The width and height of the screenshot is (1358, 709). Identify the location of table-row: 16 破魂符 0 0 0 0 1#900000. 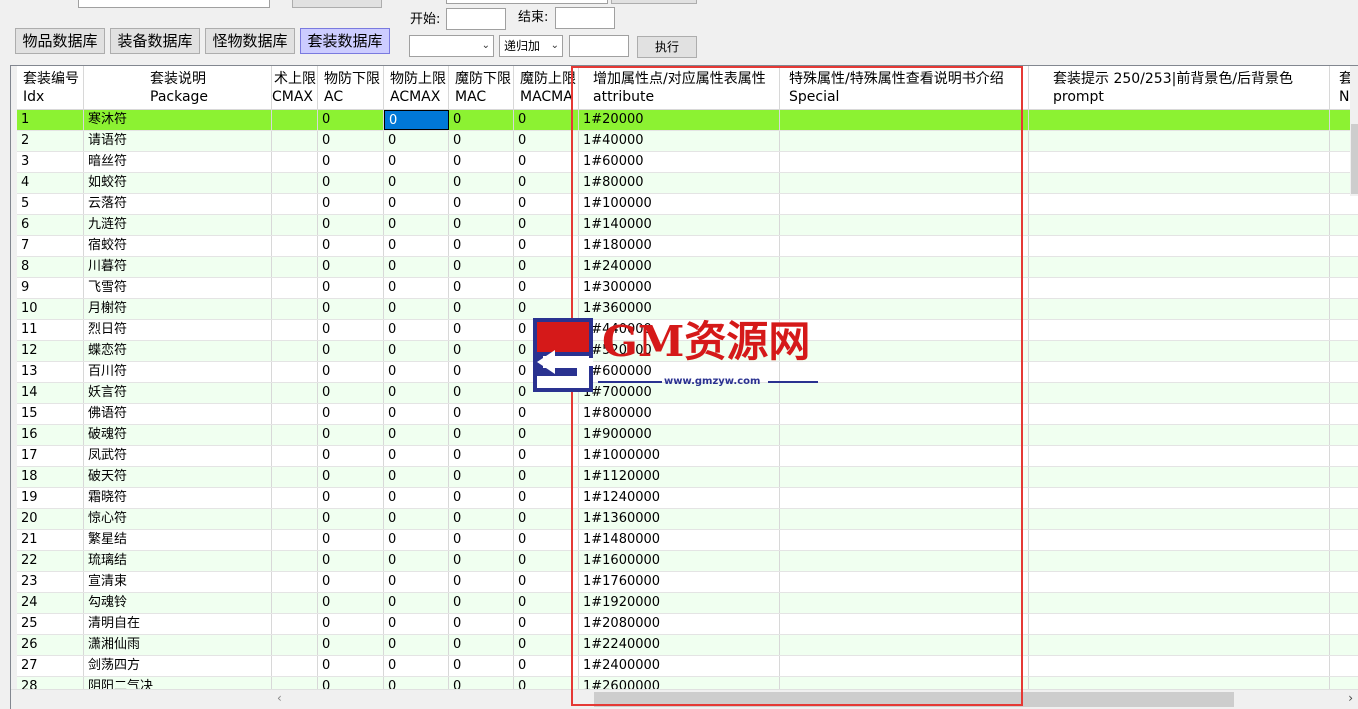
(687, 435).